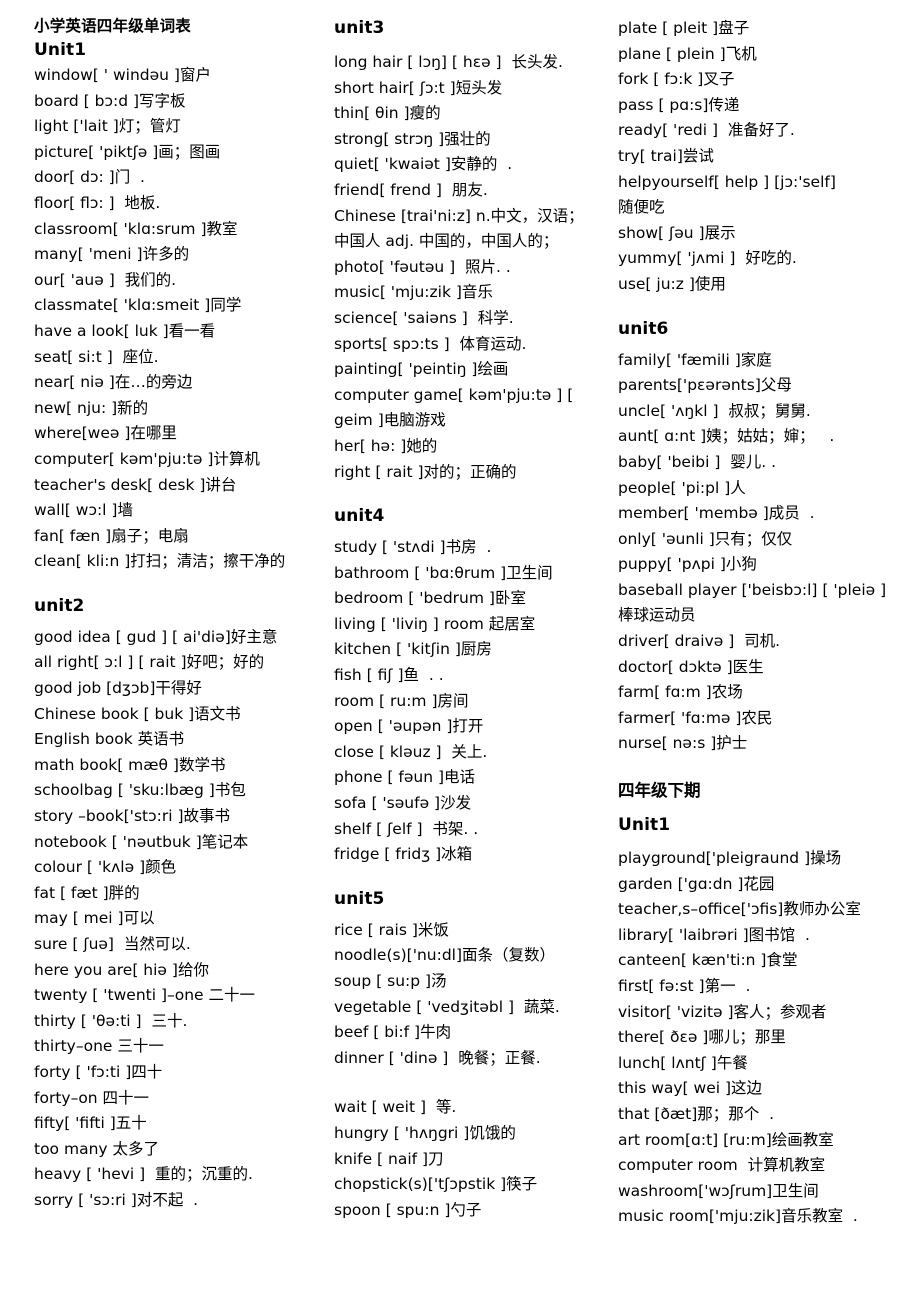 This screenshot has width=920, height=1302. Describe the element at coordinates (418, 87) in the screenshot. I see `word-entry: short hair[ ʃɔ:t ]短头发` at that location.